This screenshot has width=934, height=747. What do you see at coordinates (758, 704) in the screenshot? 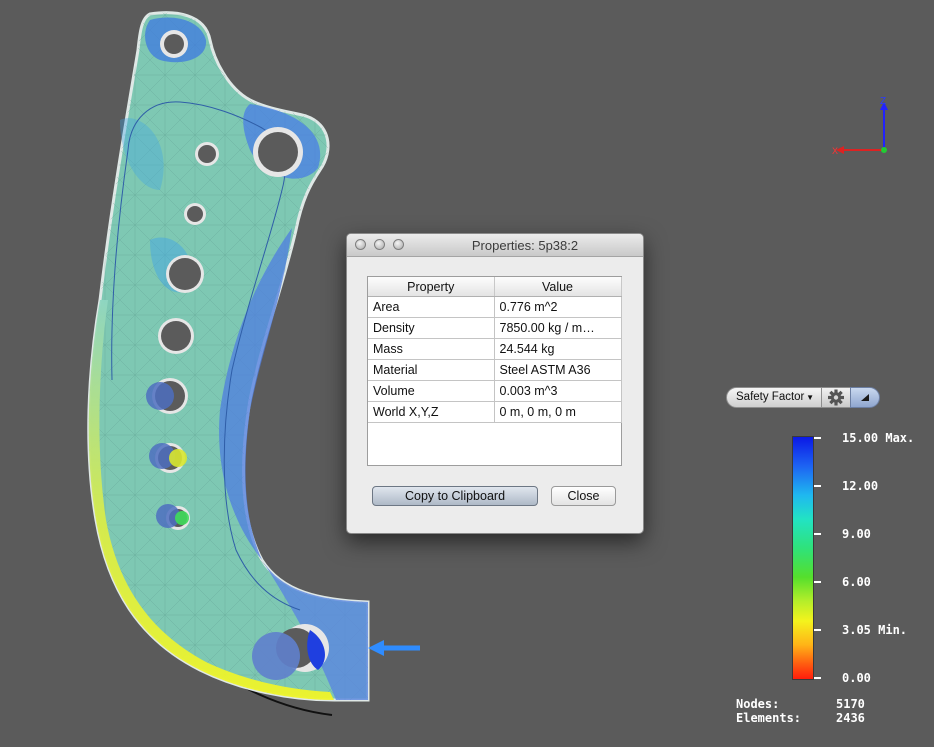
I see `nodes-label: Nodes:` at bounding box center [758, 704].